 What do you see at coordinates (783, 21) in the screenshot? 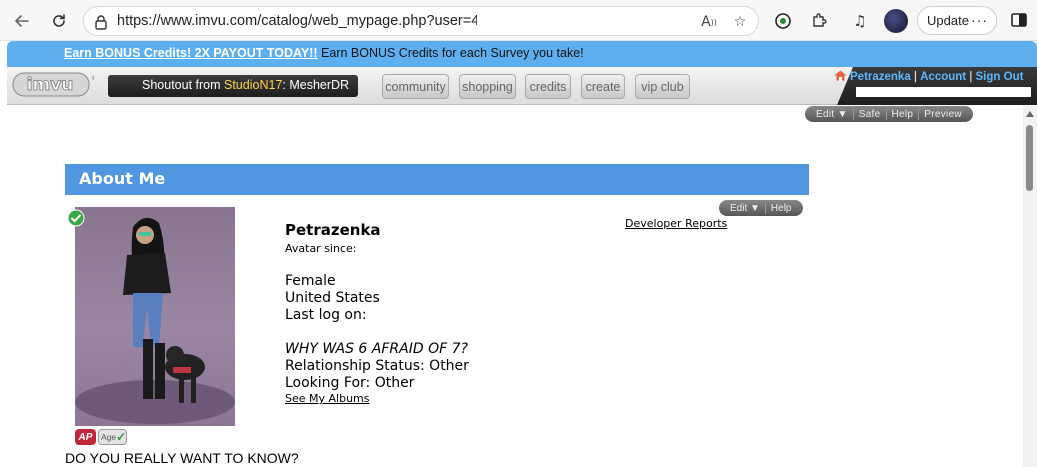
I see `extension-shield-icon` at bounding box center [783, 21].